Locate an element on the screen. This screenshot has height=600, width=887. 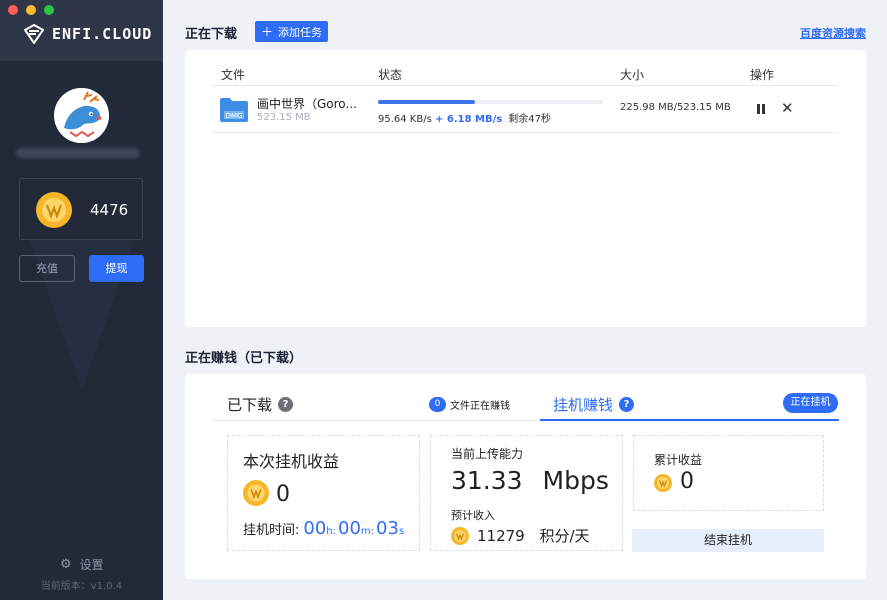
speed-boost: + 6.18 MB/s is located at coordinates (469, 119).